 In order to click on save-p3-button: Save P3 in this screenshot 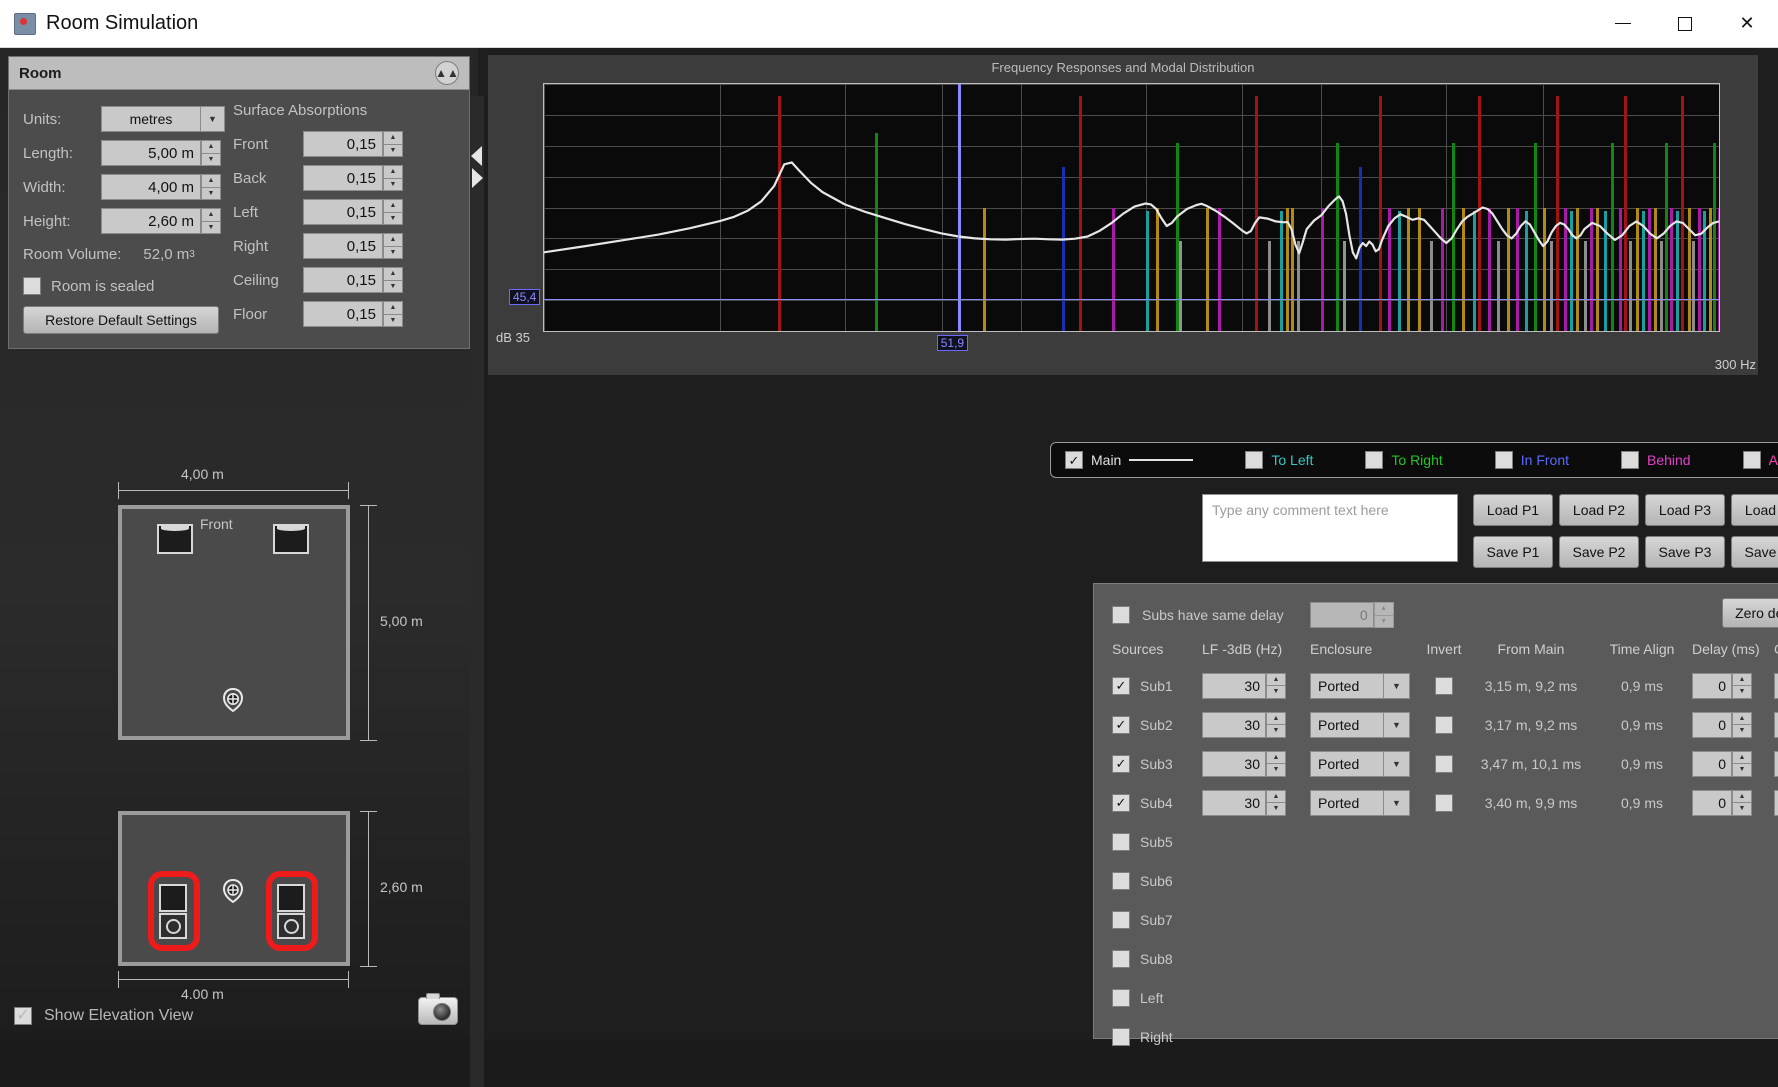, I will do `click(1685, 552)`.